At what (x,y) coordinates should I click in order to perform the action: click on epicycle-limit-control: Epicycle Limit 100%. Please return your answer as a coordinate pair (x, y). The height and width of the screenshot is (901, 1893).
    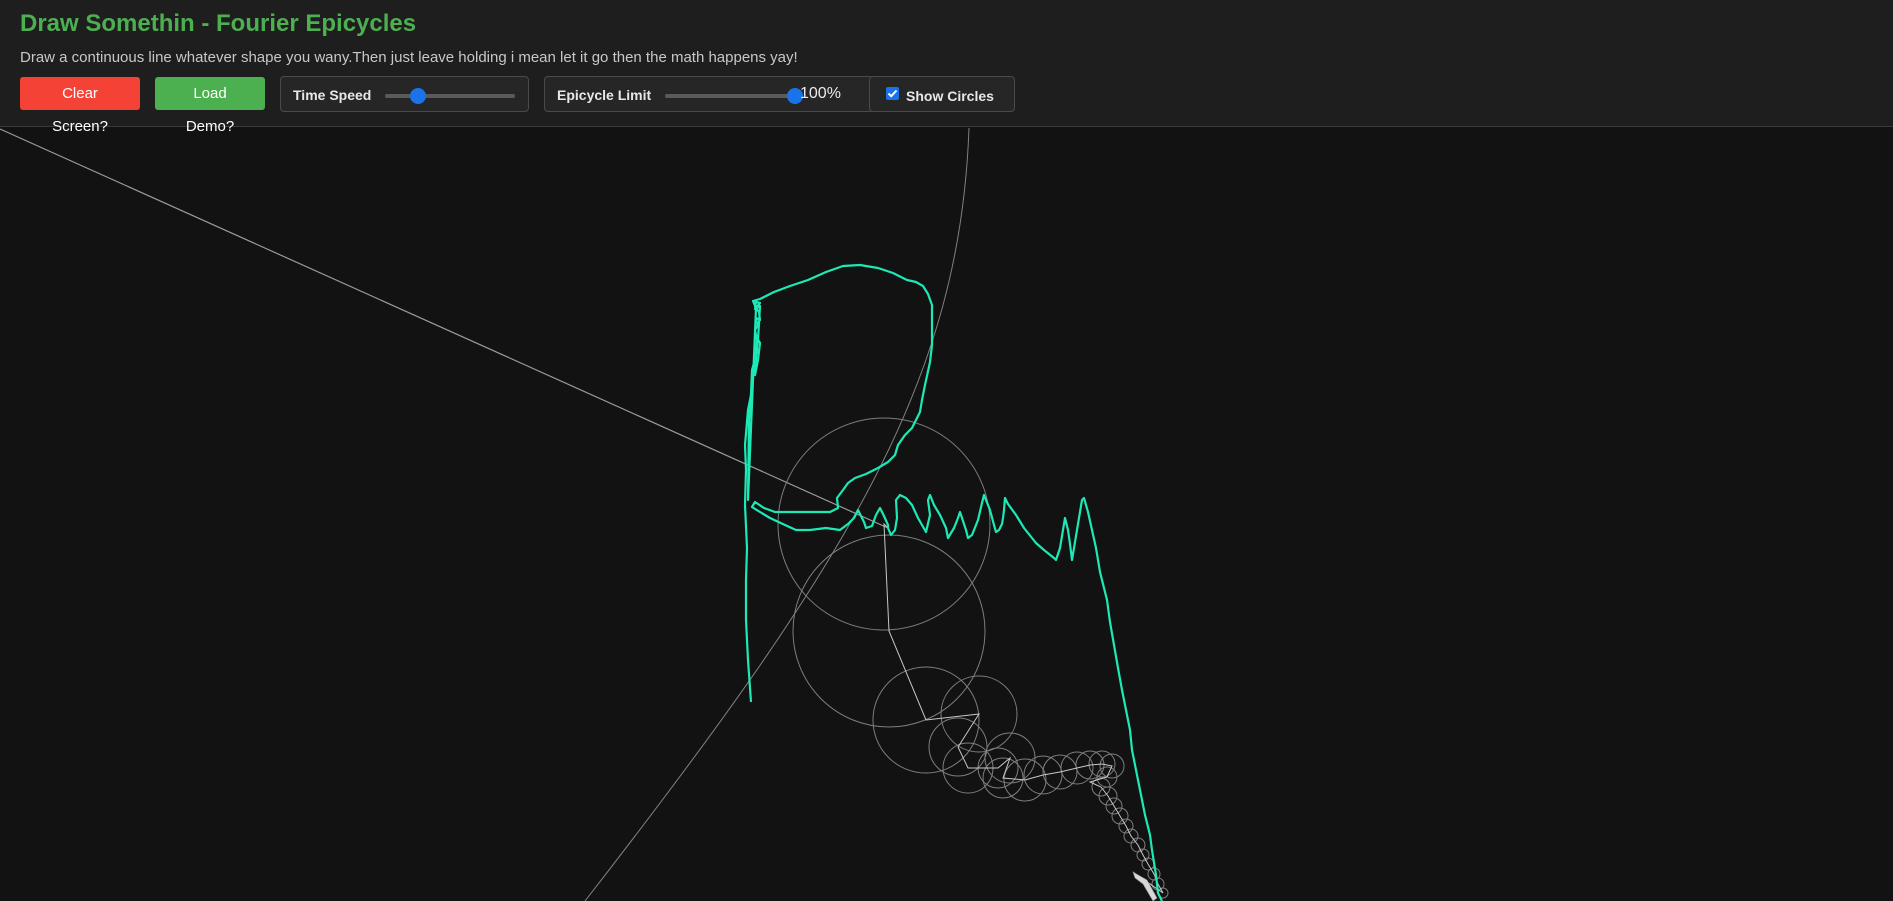
    Looking at the image, I should click on (709, 94).